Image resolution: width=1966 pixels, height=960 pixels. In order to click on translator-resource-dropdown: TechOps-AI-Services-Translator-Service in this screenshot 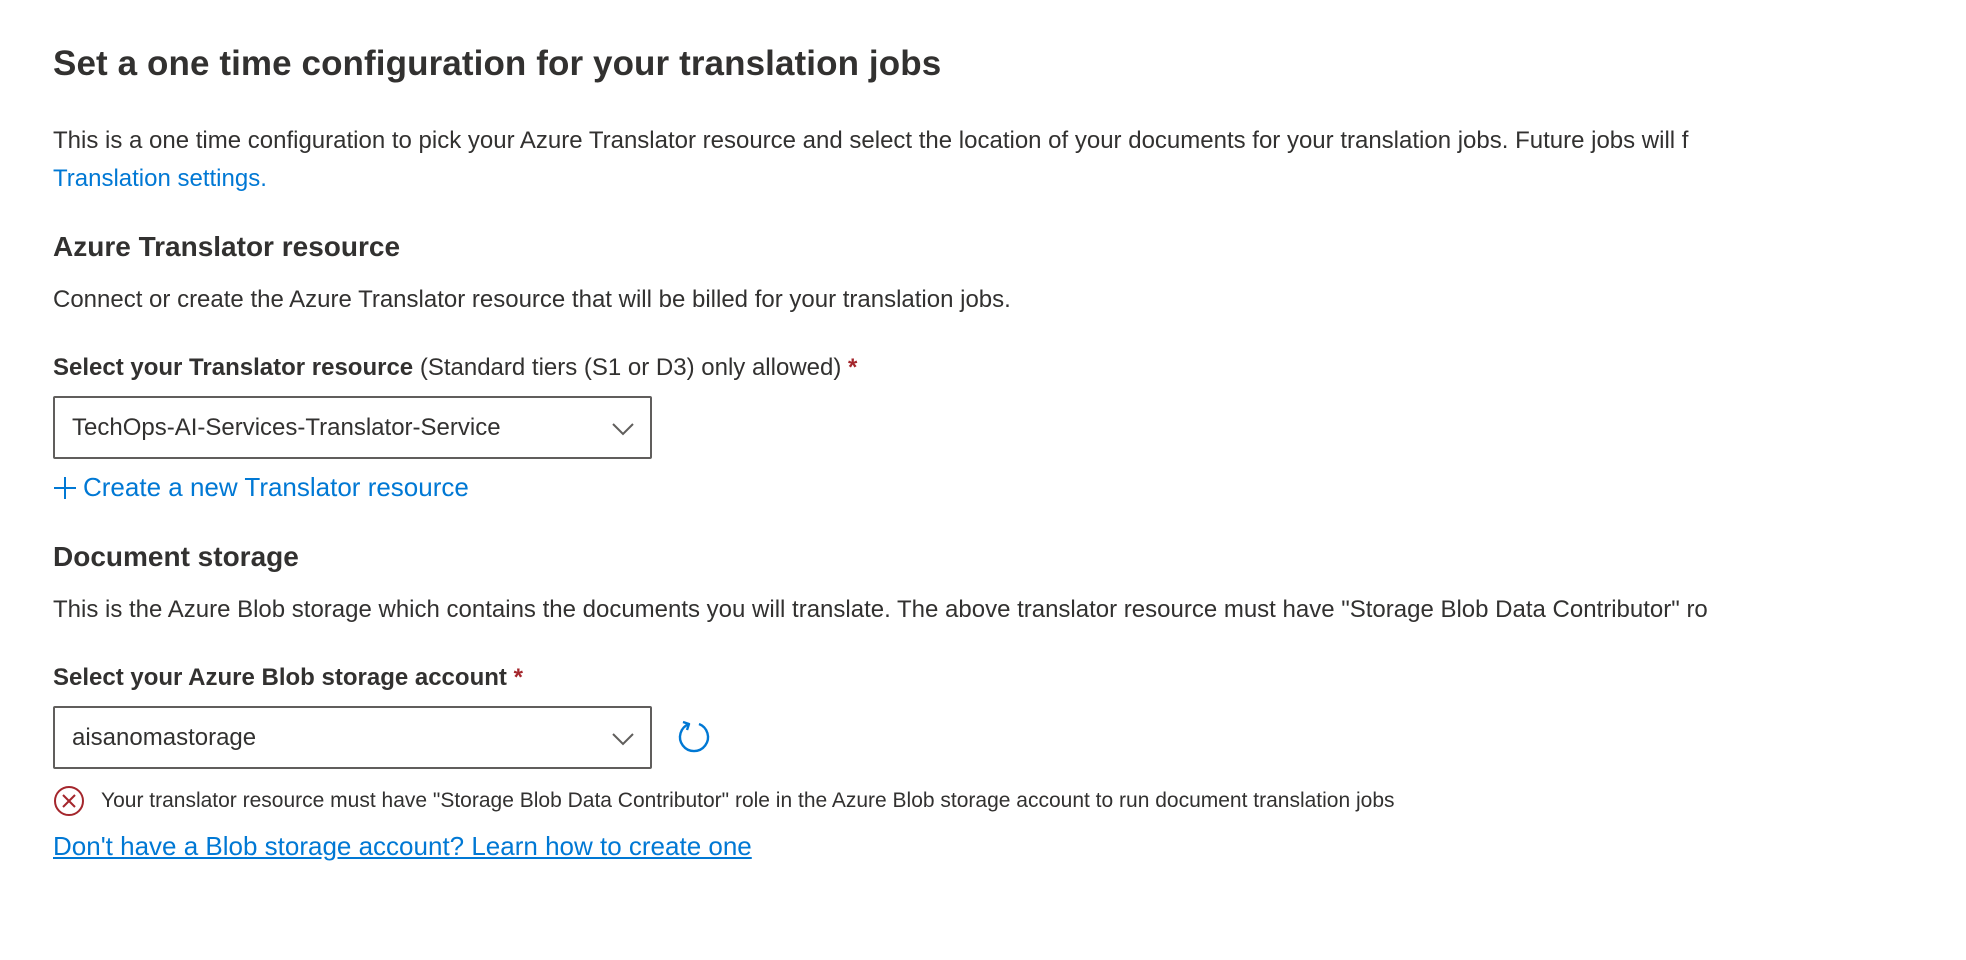, I will do `click(352, 427)`.